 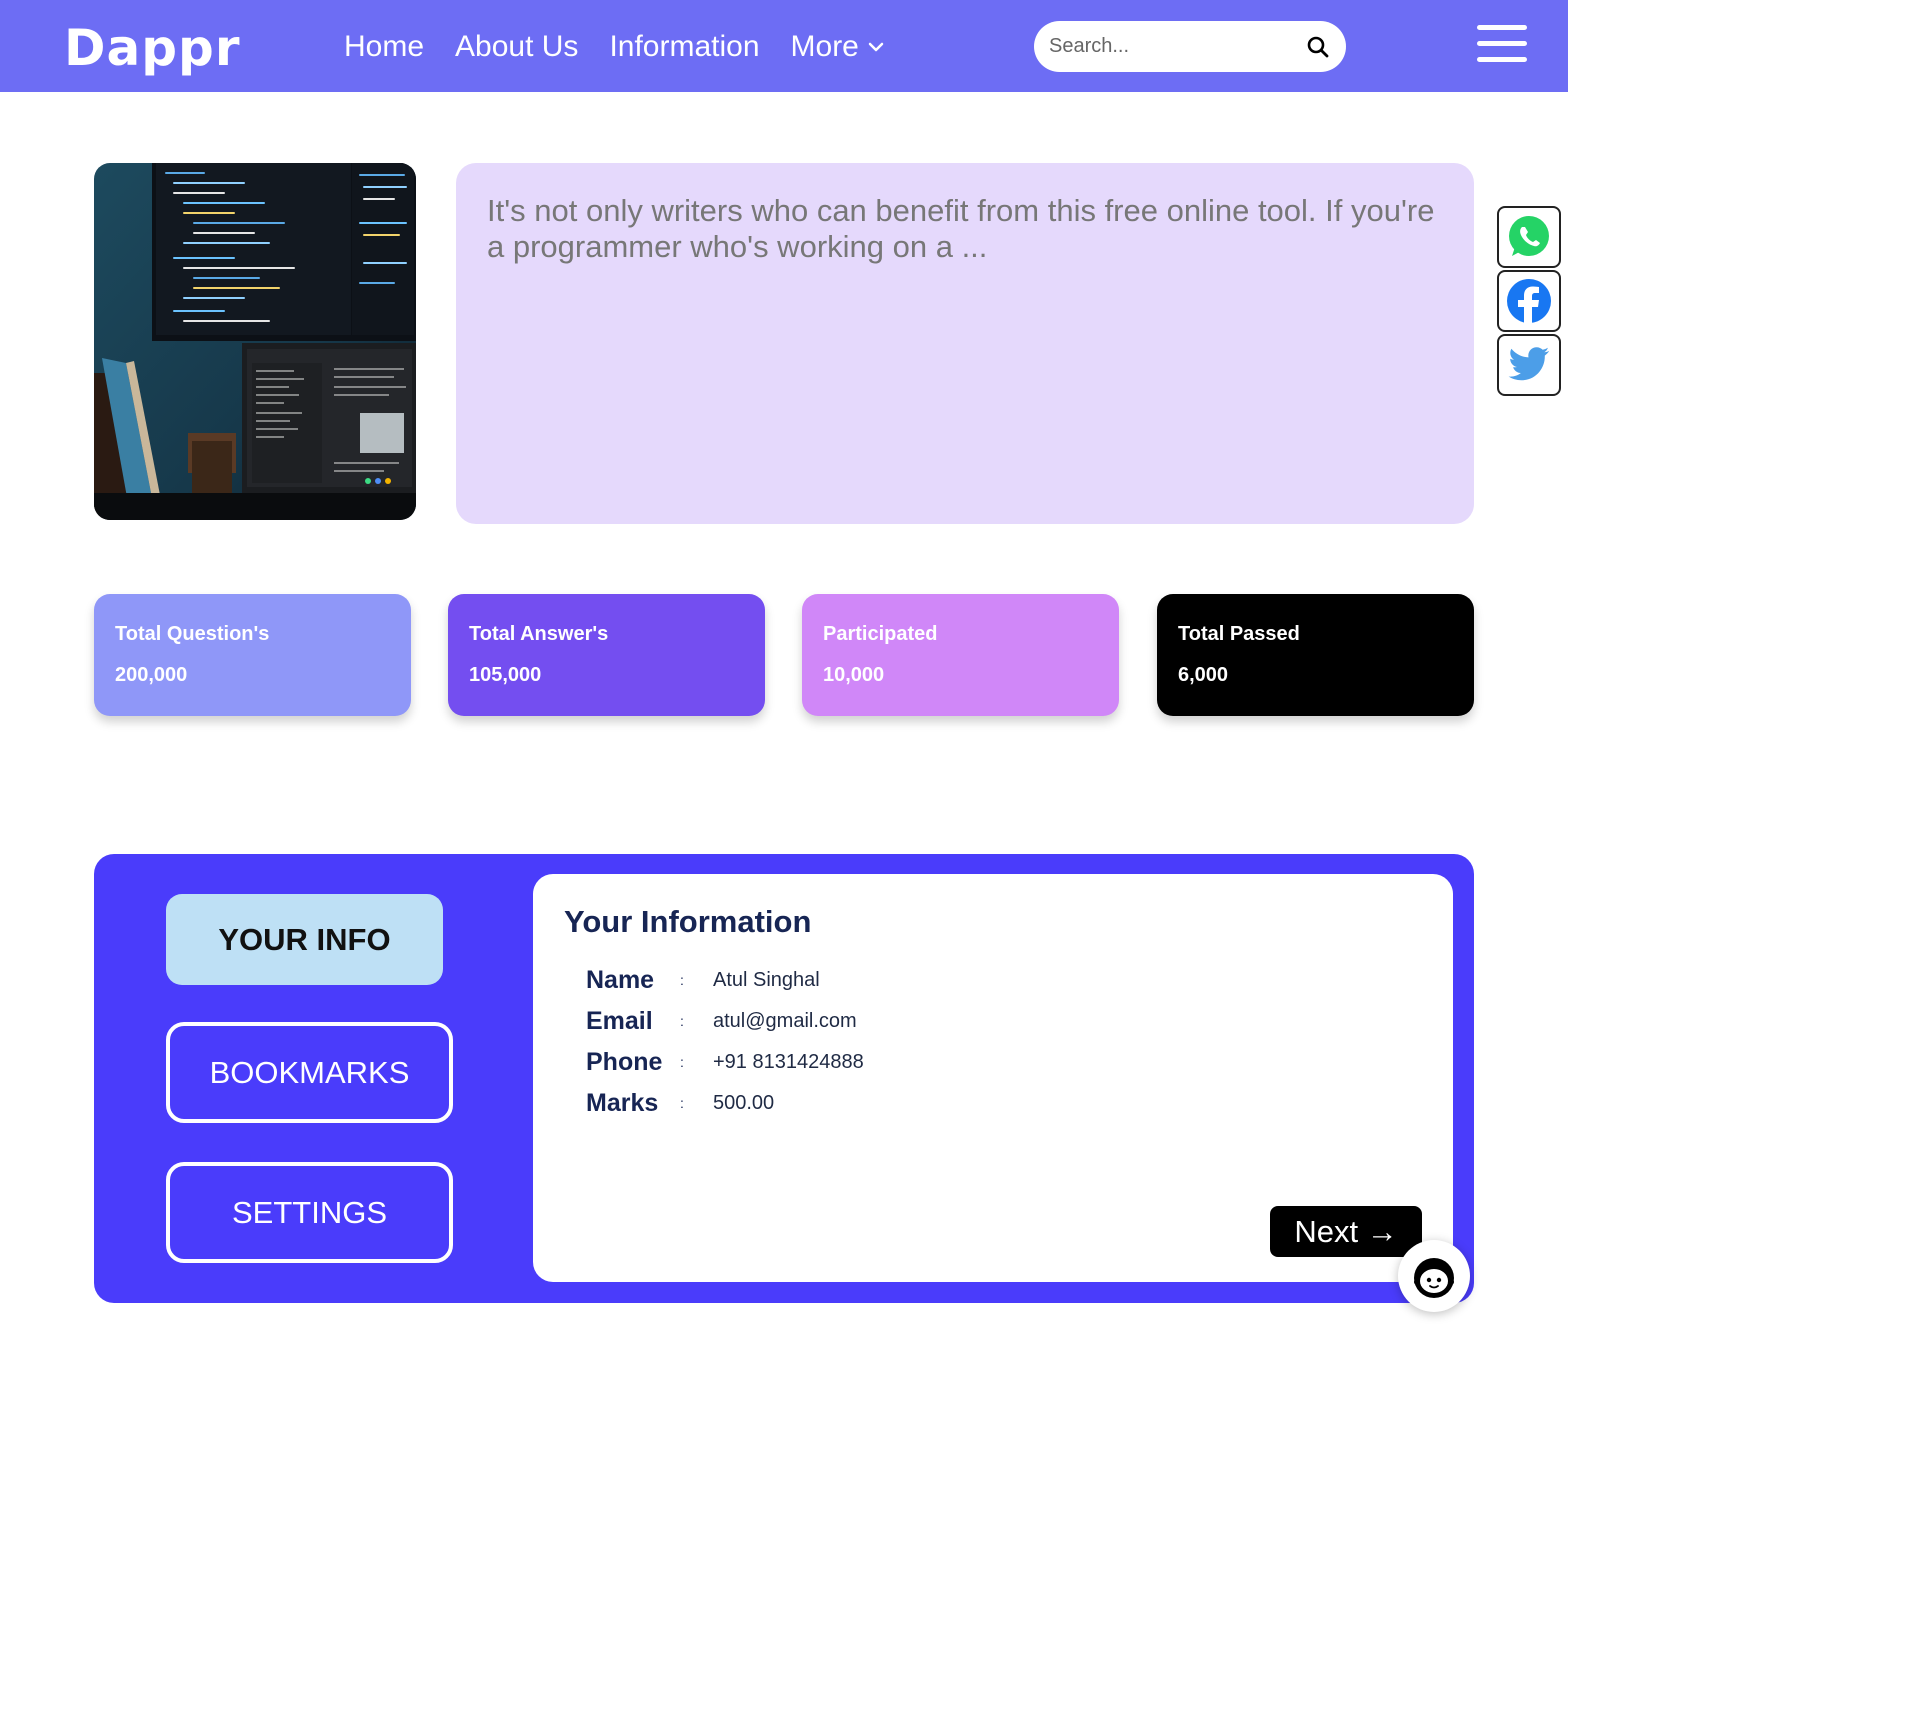 I want to click on stat-card-total-passed: Total Passed 6,000, so click(x=1315, y=655).